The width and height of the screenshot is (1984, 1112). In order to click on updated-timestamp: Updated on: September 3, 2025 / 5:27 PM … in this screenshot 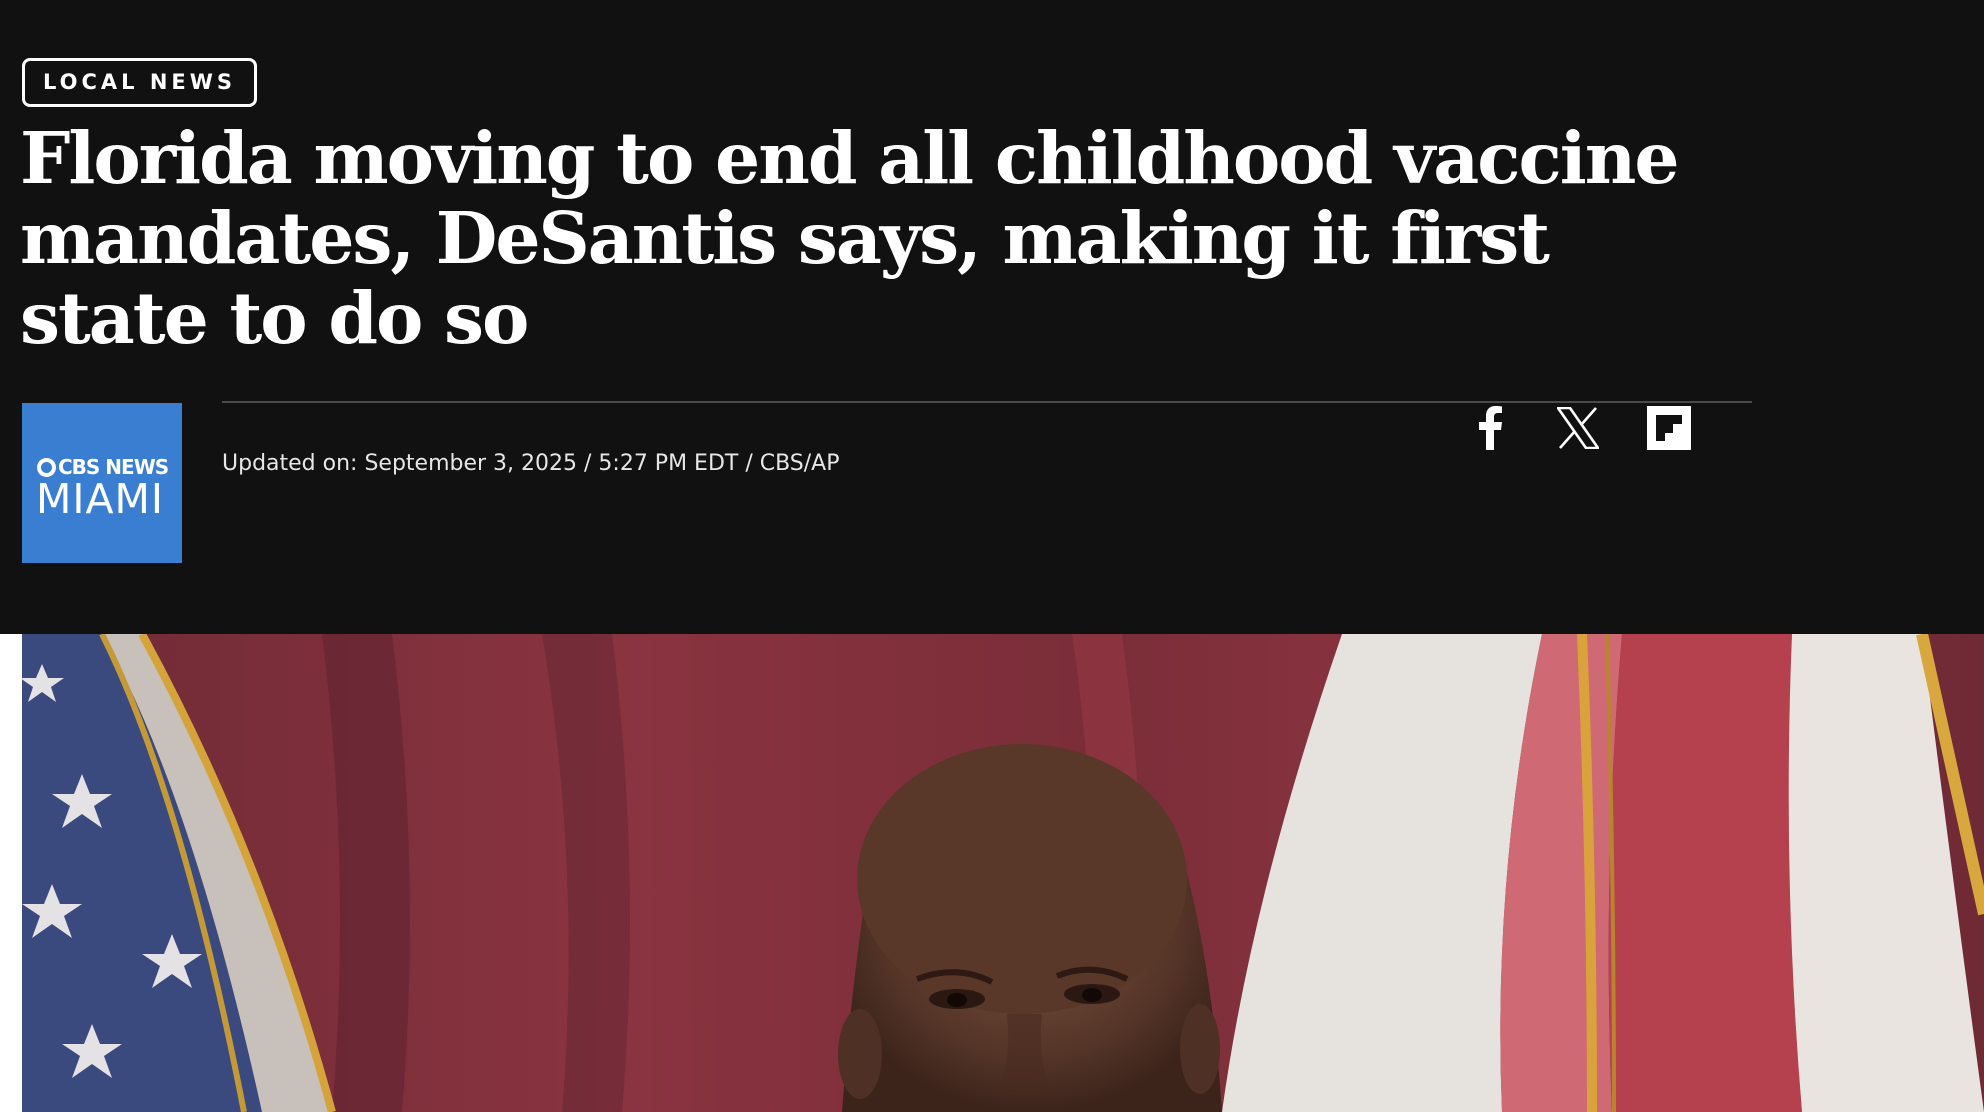, I will do `click(531, 463)`.